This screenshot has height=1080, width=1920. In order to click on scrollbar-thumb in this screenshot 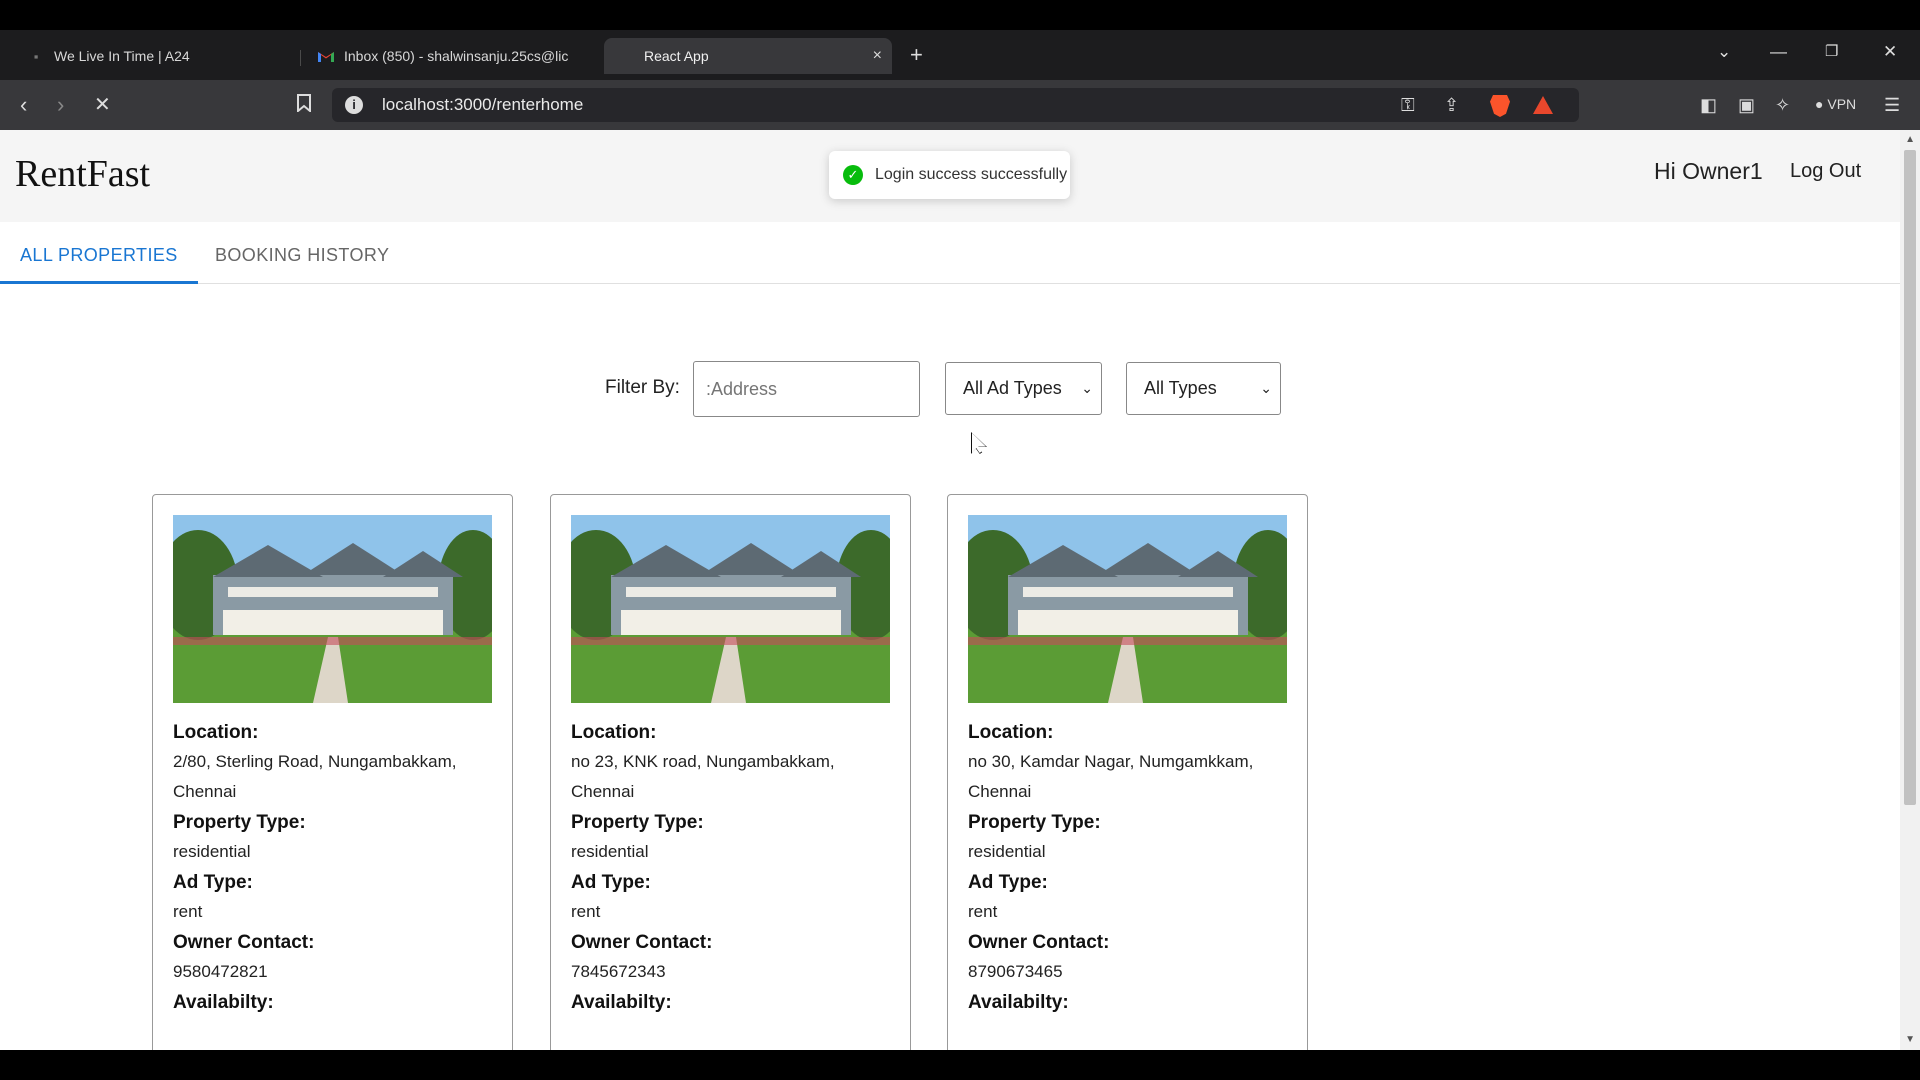, I will do `click(1910, 477)`.